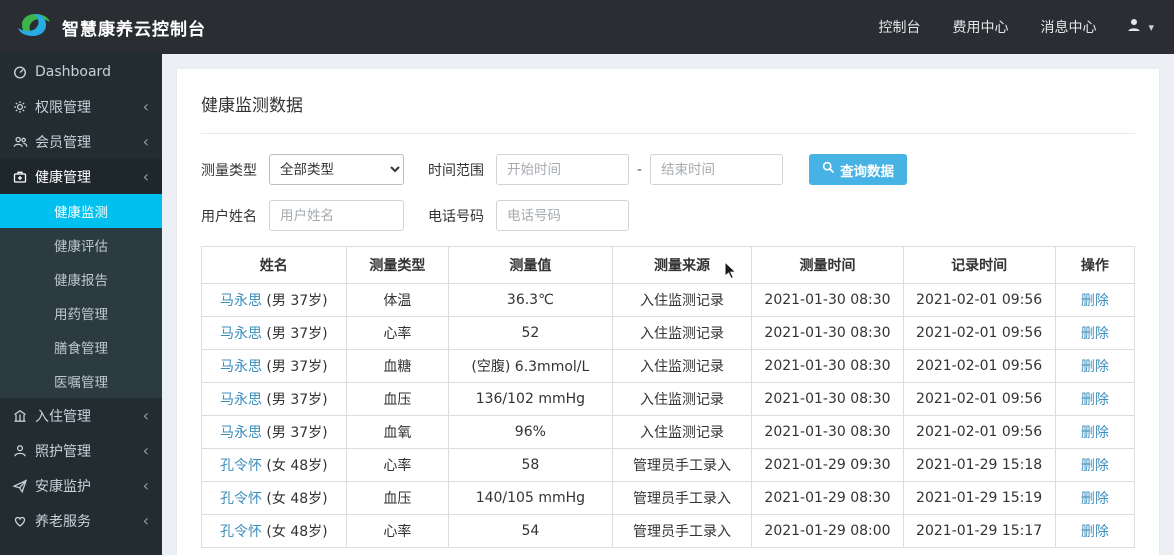 This screenshot has height=555, width=1174. Describe the element at coordinates (530, 366) in the screenshot. I see `cell-value: (空腹) 6.3mmol/L` at that location.